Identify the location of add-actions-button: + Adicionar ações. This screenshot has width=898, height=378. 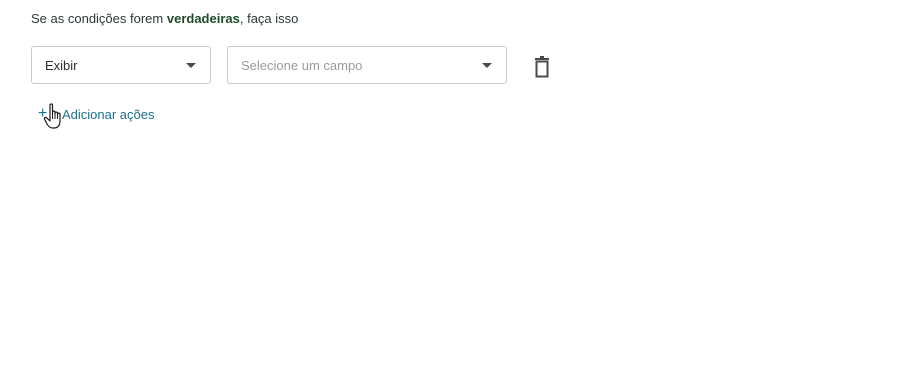
(96, 114).